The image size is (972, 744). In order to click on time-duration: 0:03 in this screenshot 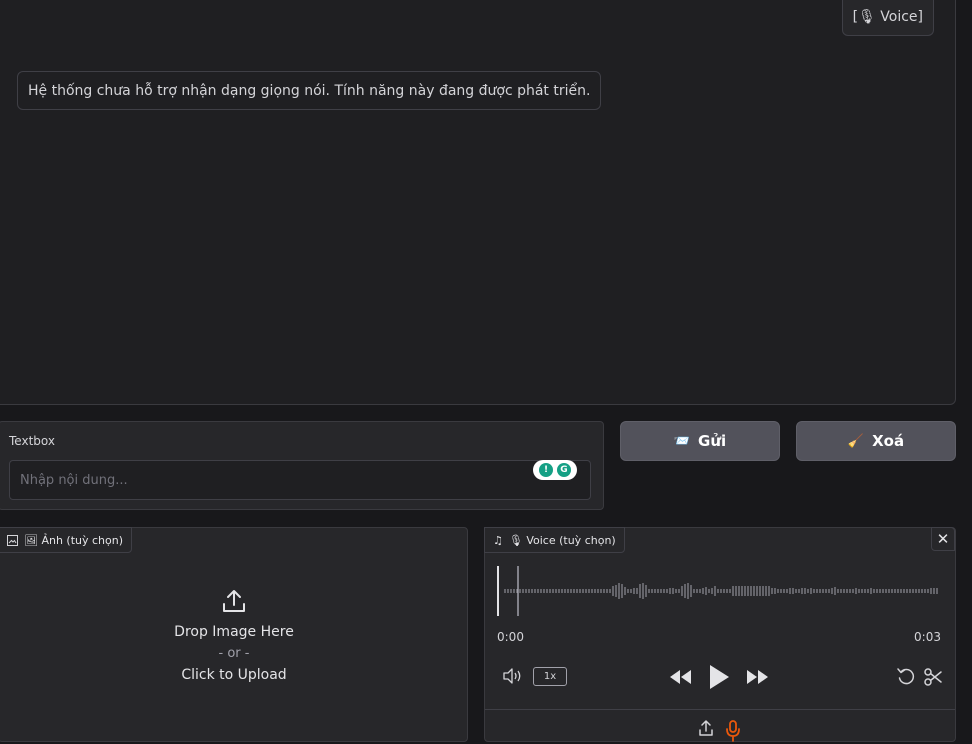, I will do `click(927, 637)`.